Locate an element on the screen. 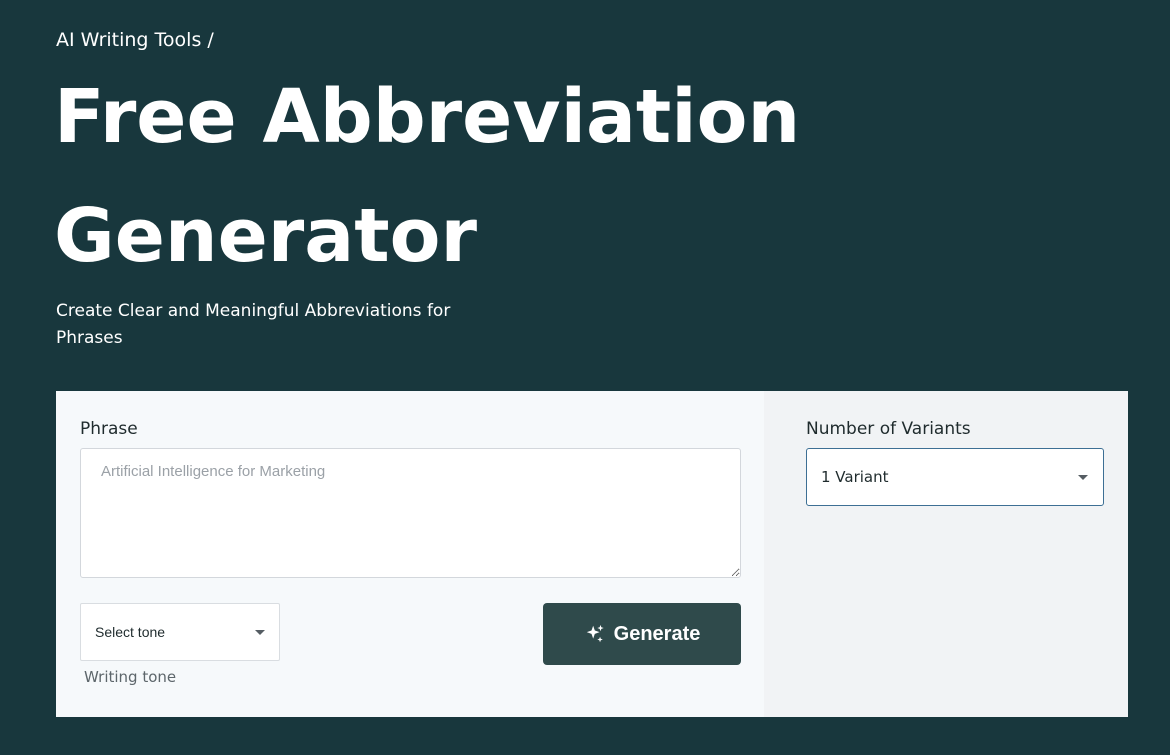 This screenshot has height=755, width=1170. tone-select-value: Select tone is located at coordinates (130, 632).